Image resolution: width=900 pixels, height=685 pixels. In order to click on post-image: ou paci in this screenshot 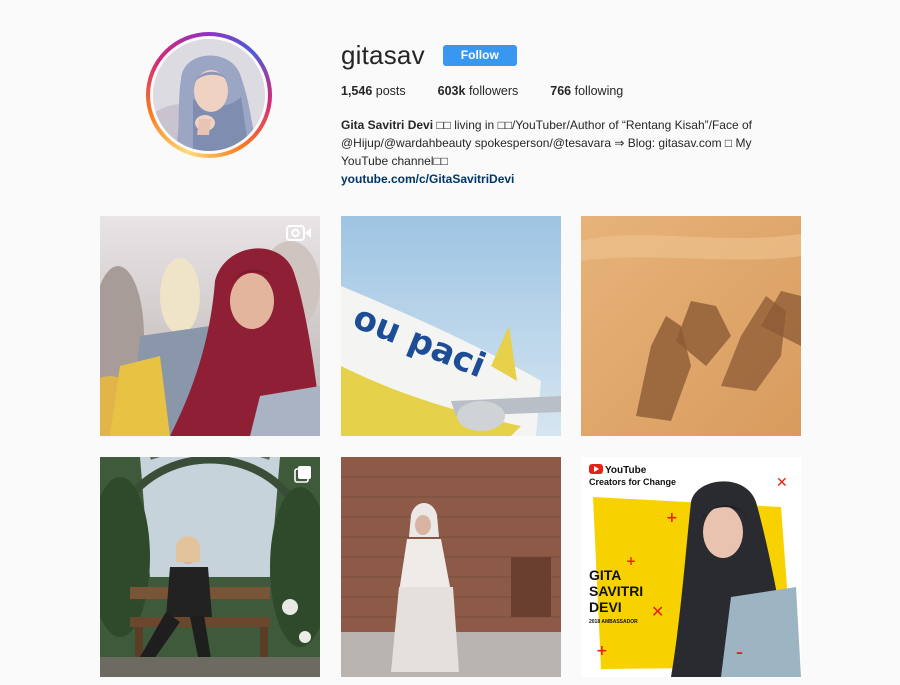, I will do `click(451, 326)`.